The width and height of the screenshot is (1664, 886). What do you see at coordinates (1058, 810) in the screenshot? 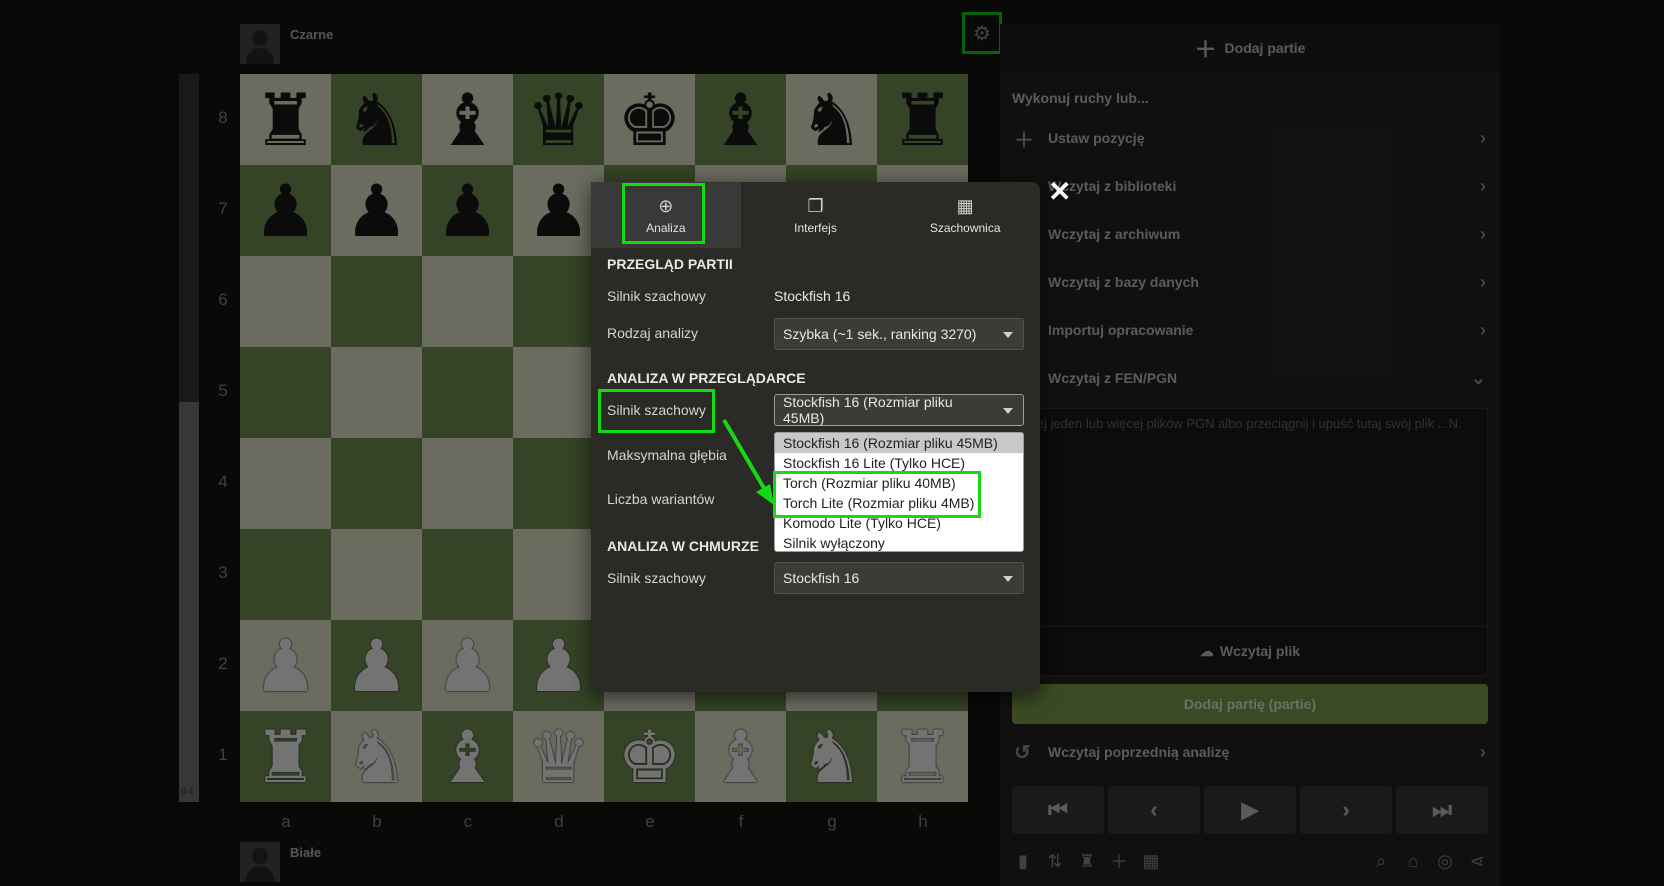
I see `first-move-button: ⏮` at bounding box center [1058, 810].